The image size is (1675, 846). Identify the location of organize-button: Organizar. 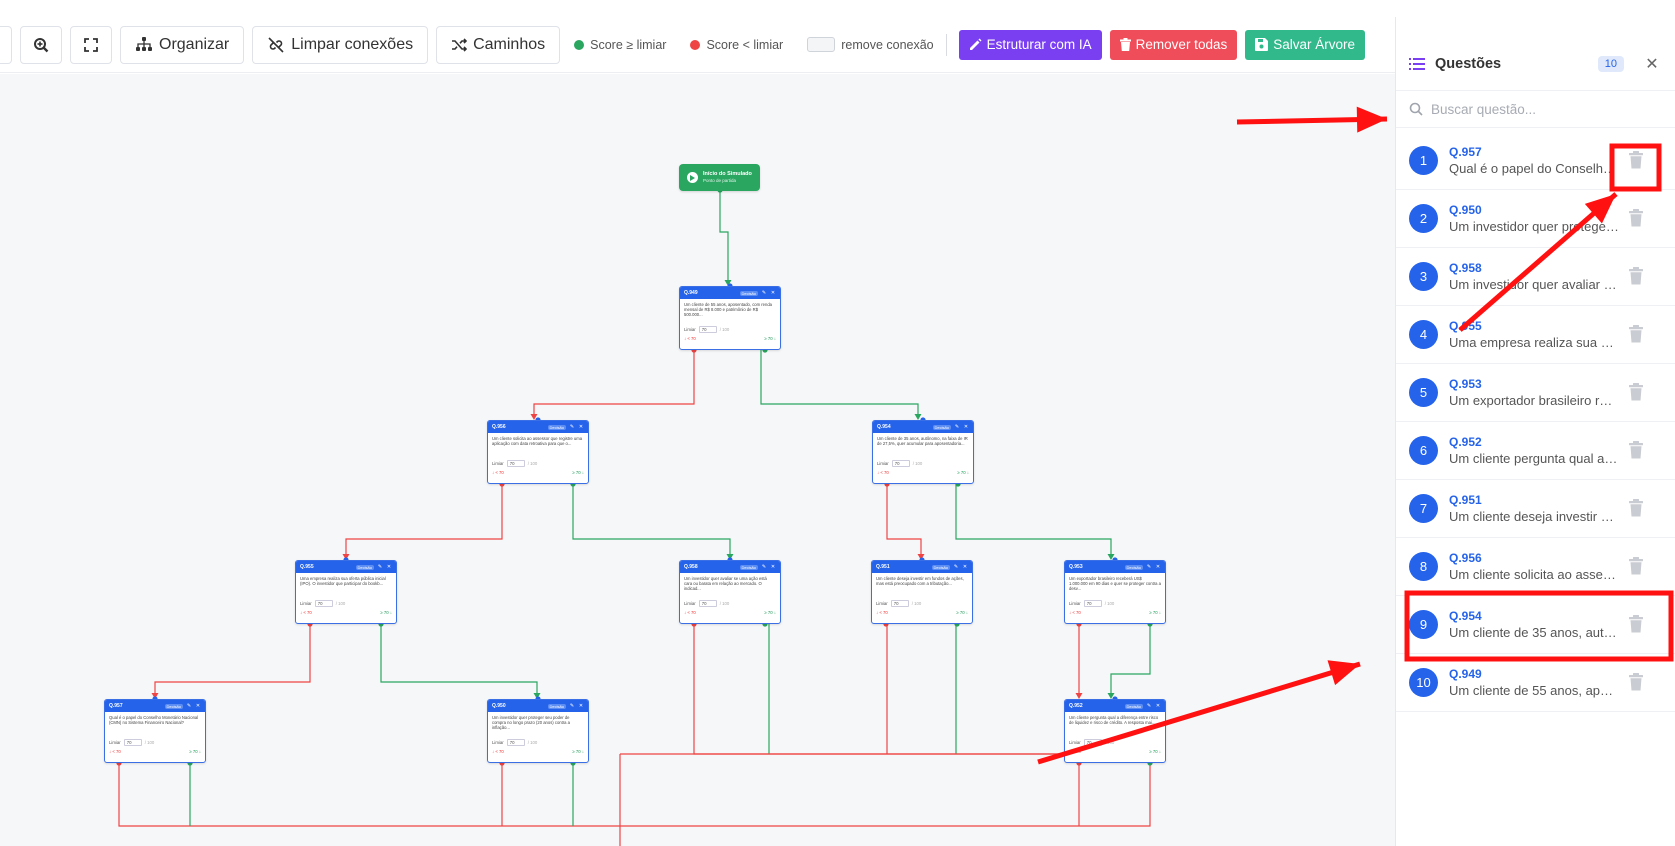
(182, 44).